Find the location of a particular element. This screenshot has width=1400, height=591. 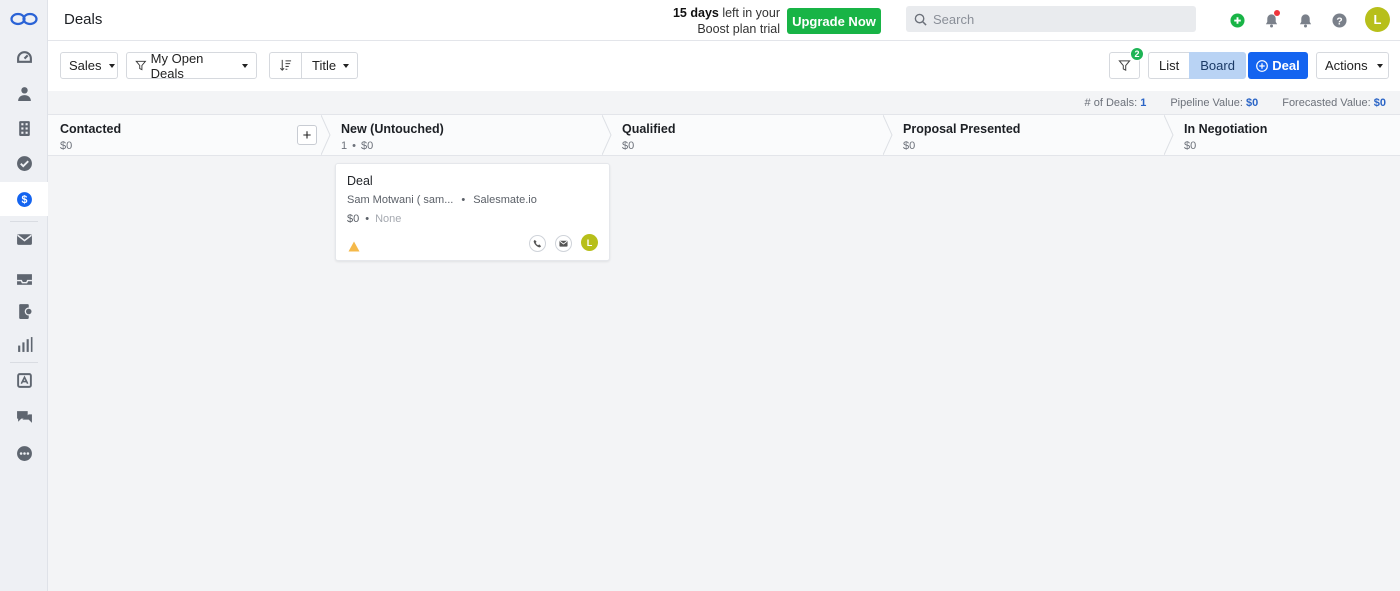

pipeline-value-value: $0 is located at coordinates (1252, 102).